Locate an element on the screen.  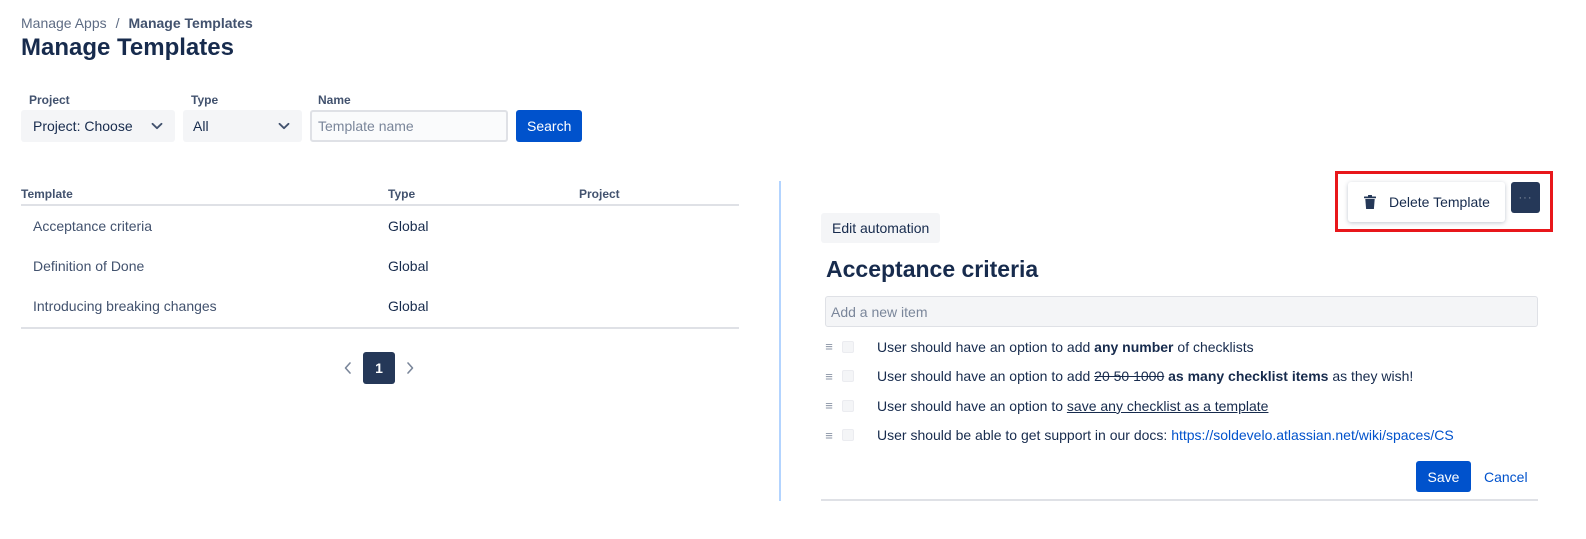
column-header-project: Project is located at coordinates (599, 194).